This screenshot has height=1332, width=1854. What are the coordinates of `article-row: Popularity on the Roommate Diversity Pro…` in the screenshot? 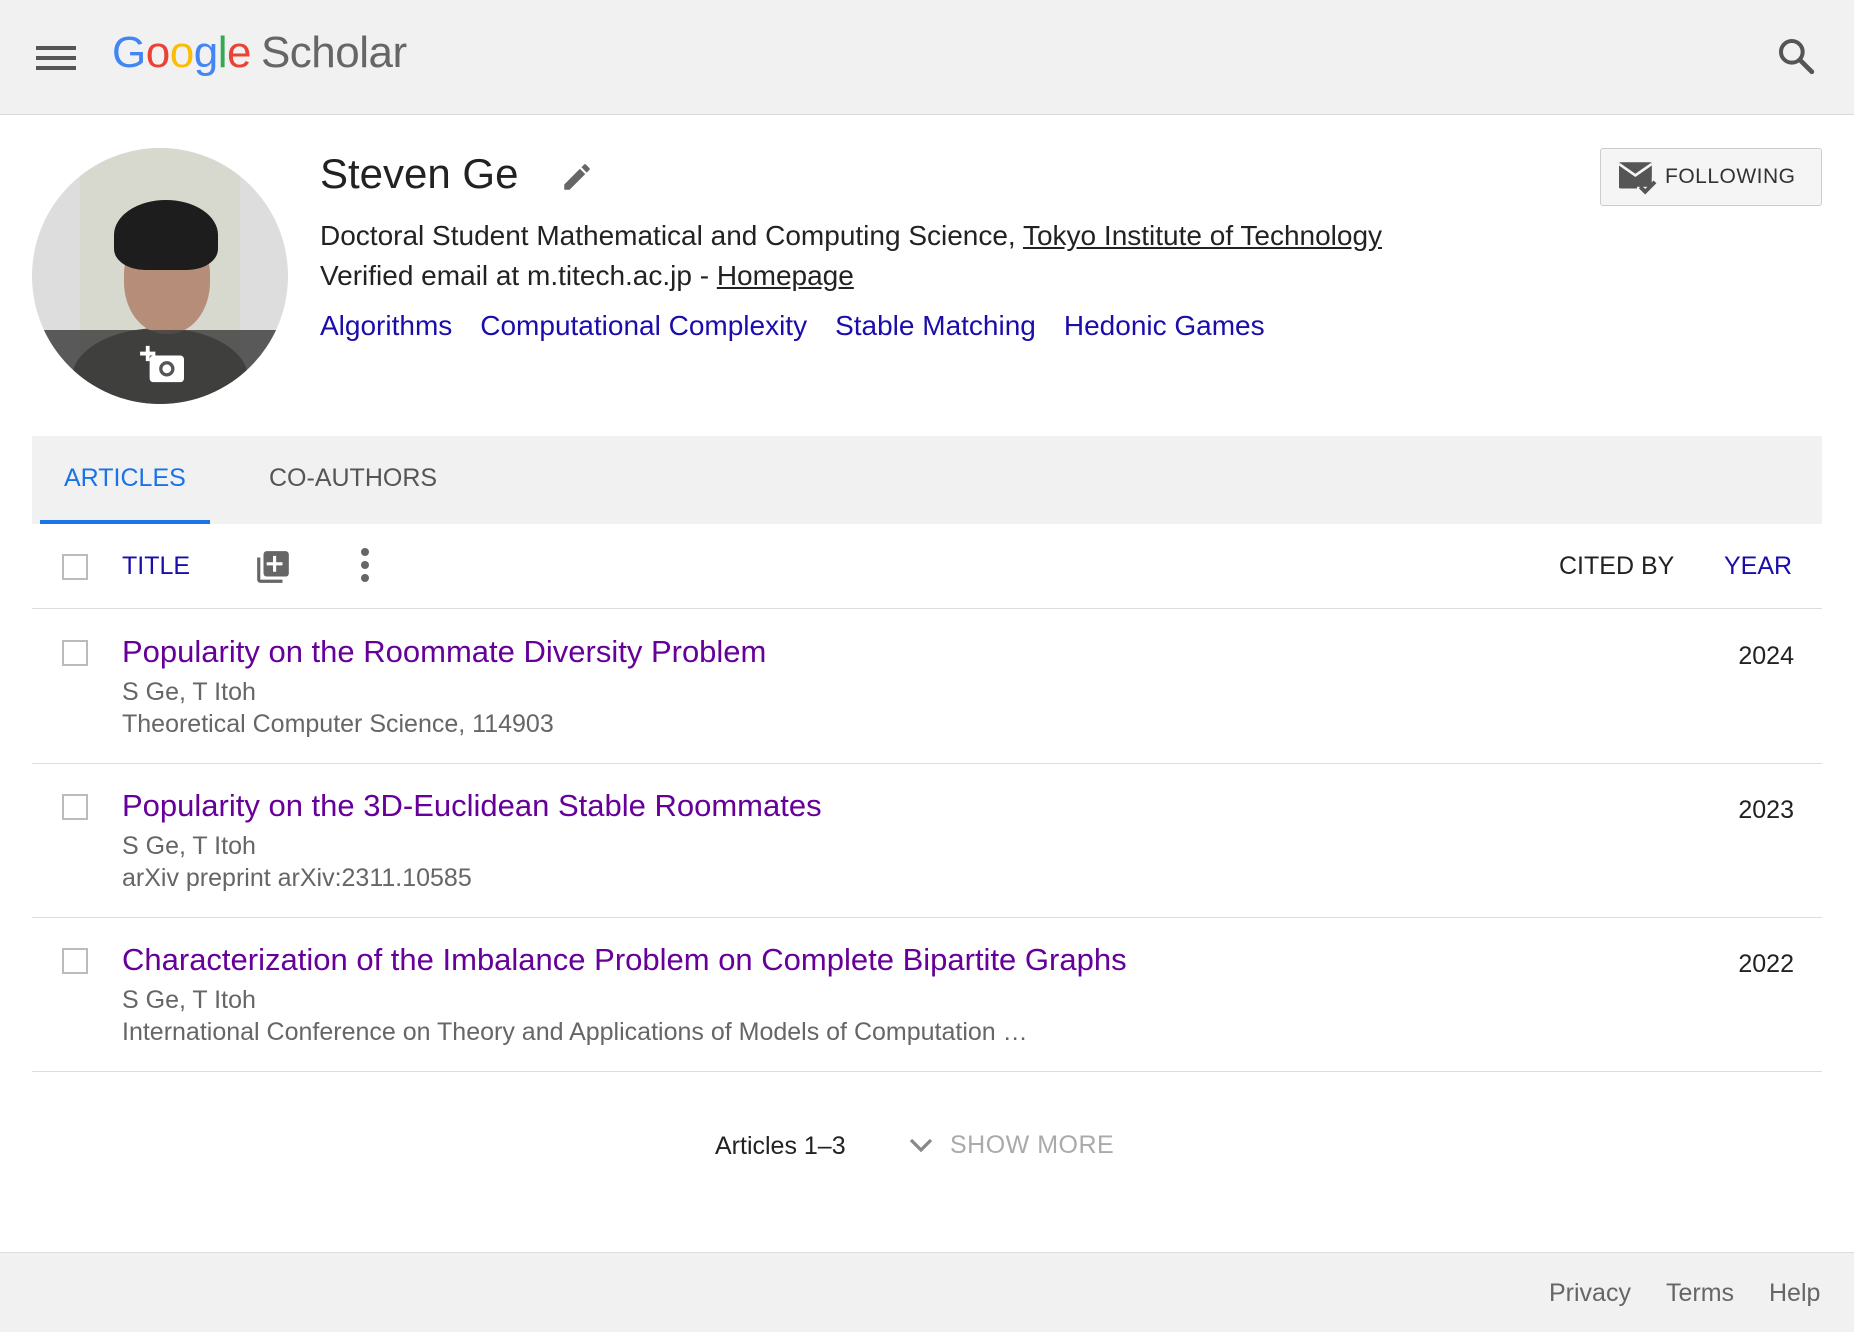 It's located at (927, 687).